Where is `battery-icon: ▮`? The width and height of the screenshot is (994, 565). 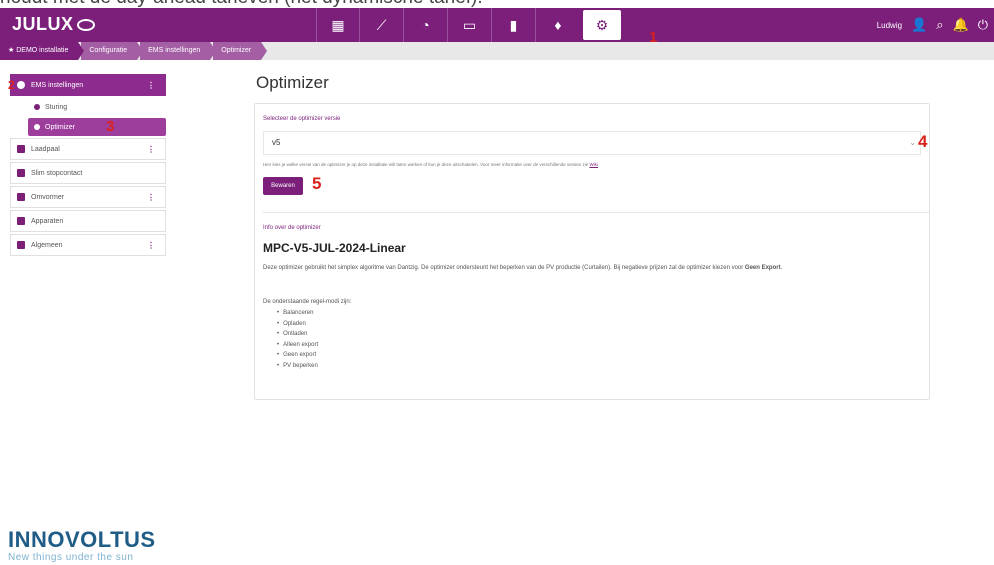 battery-icon: ▮ is located at coordinates (514, 25).